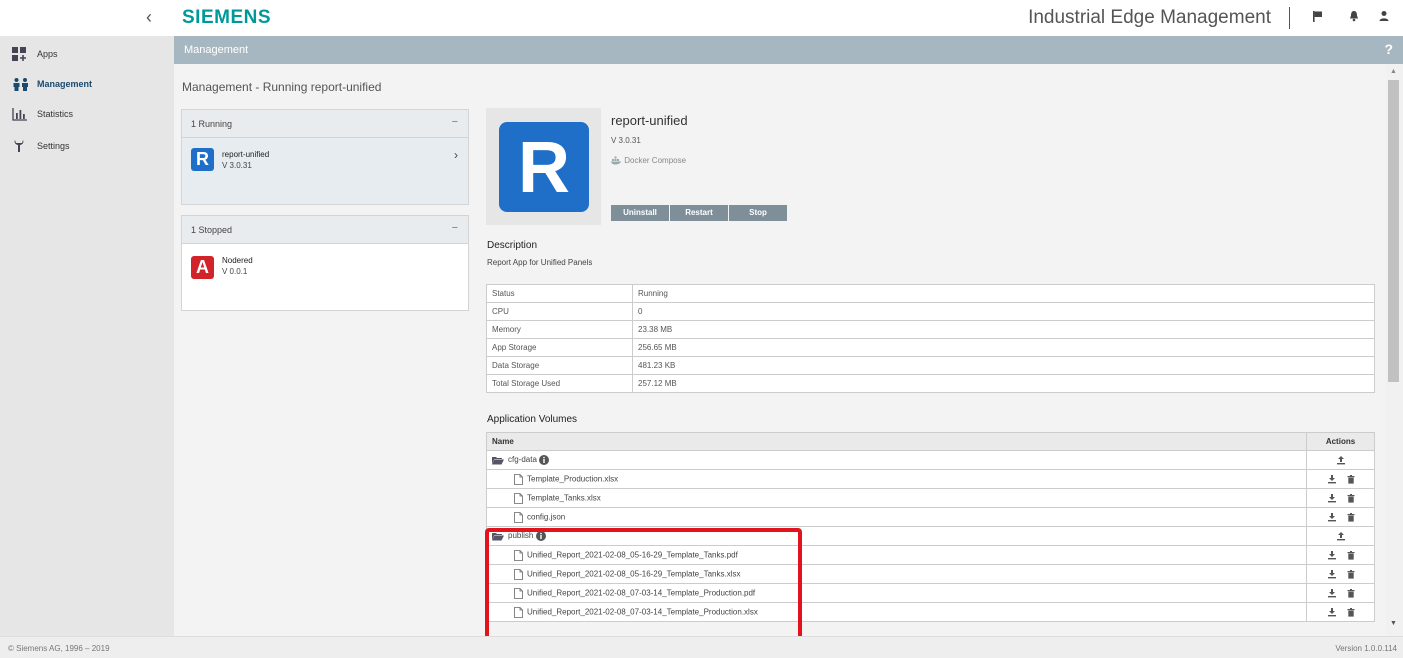 This screenshot has width=1403, height=658. Describe the element at coordinates (87, 54) in the screenshot. I see `sidebar-item-apps: Apps` at that location.